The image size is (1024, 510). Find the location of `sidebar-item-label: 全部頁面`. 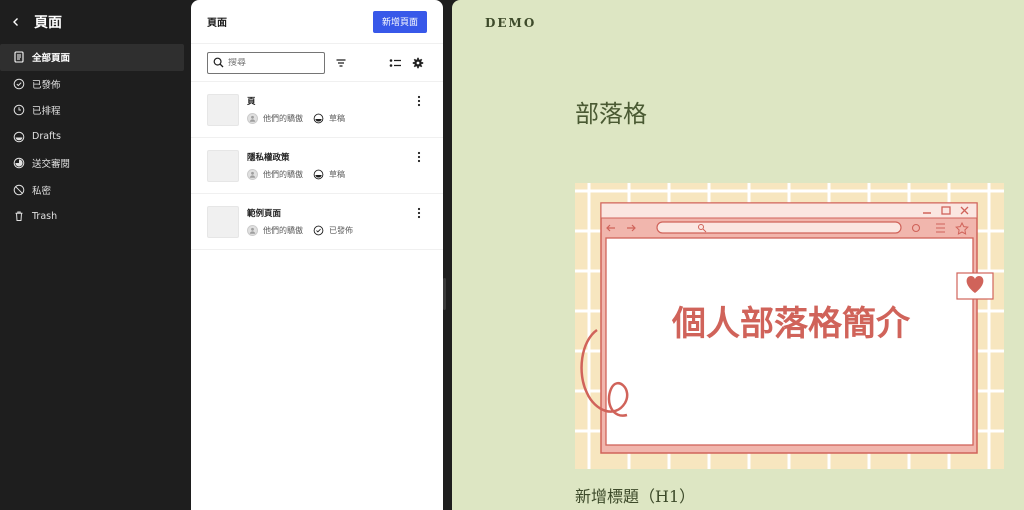

sidebar-item-label: 全部頁面 is located at coordinates (51, 59).